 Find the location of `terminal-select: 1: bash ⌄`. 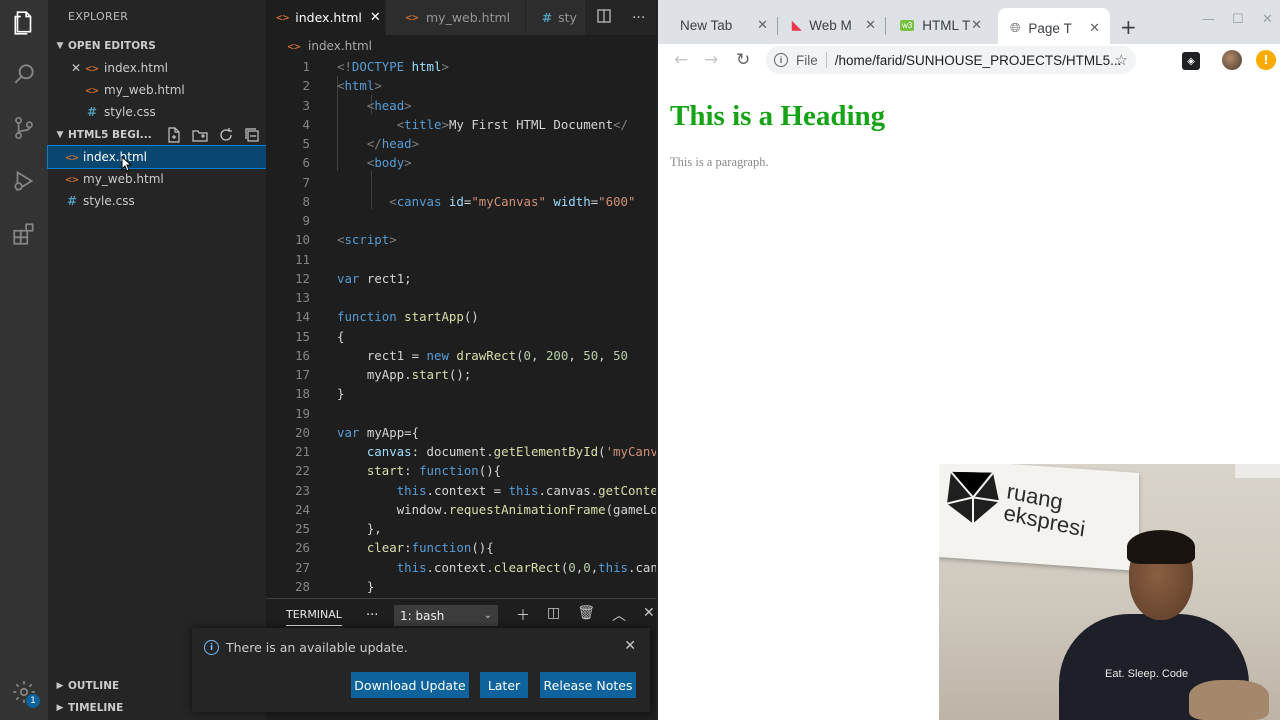

terminal-select: 1: bash ⌄ is located at coordinates (446, 615).